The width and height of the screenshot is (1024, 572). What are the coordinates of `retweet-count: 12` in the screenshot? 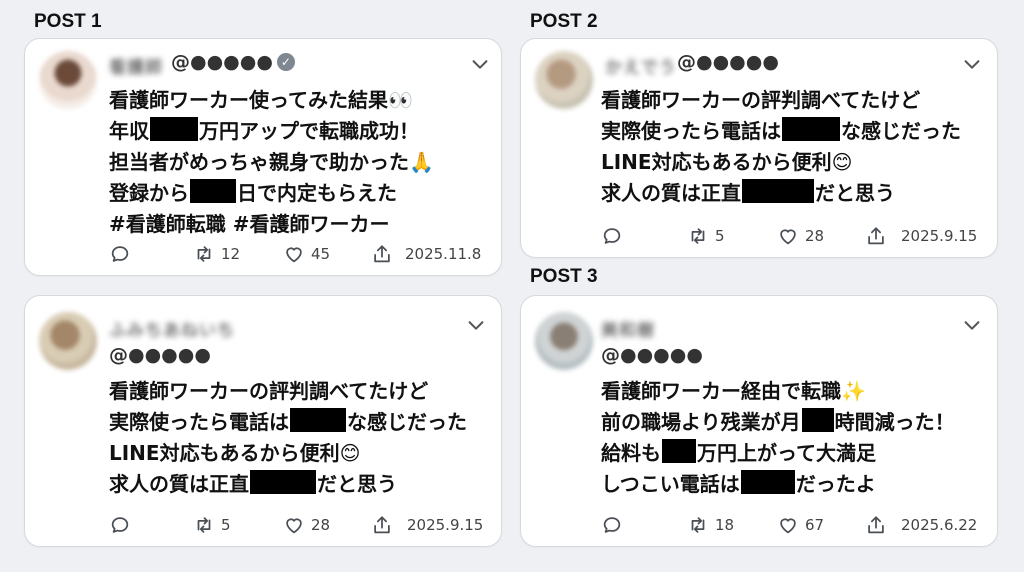 It's located at (231, 254).